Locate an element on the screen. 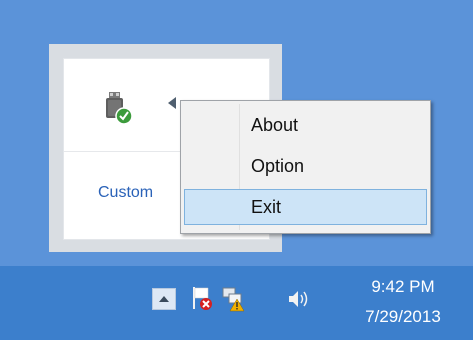 This screenshot has height=340, width=473. menu-item-label: Option is located at coordinates (278, 166).